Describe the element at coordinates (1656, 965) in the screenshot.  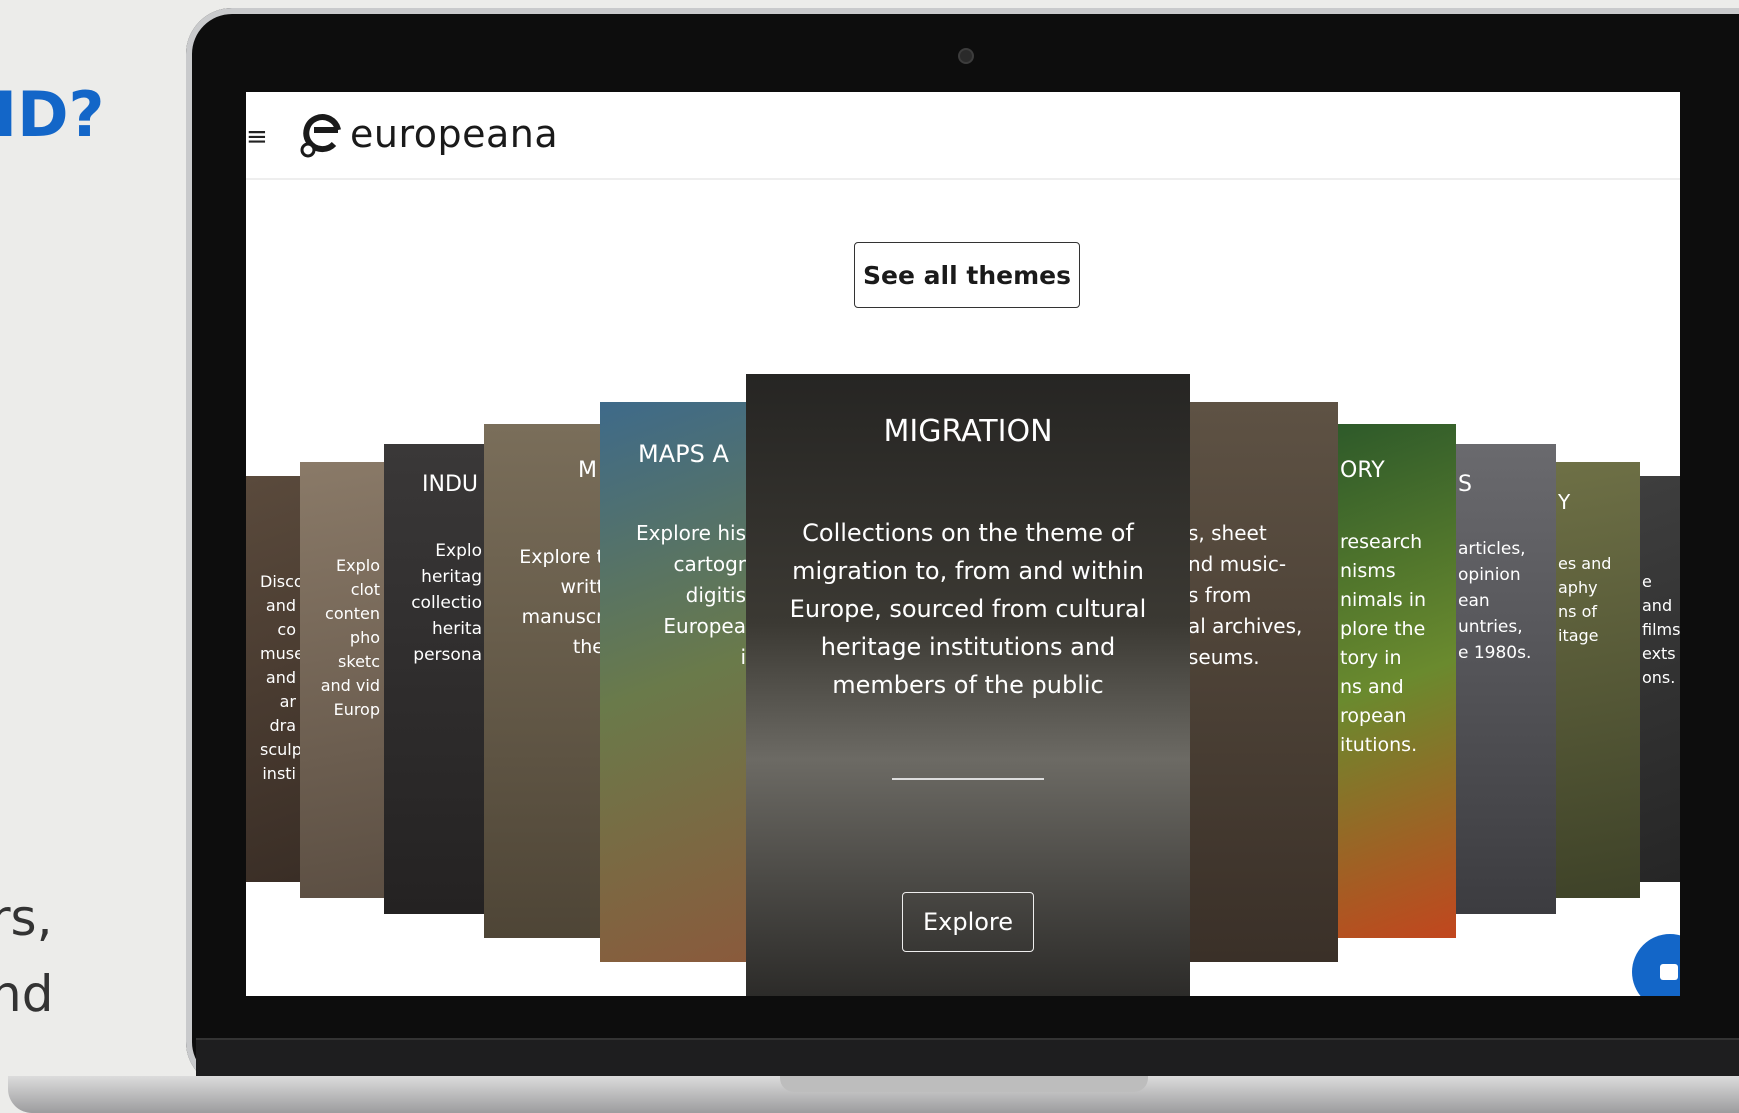
I see `chat-button` at that location.